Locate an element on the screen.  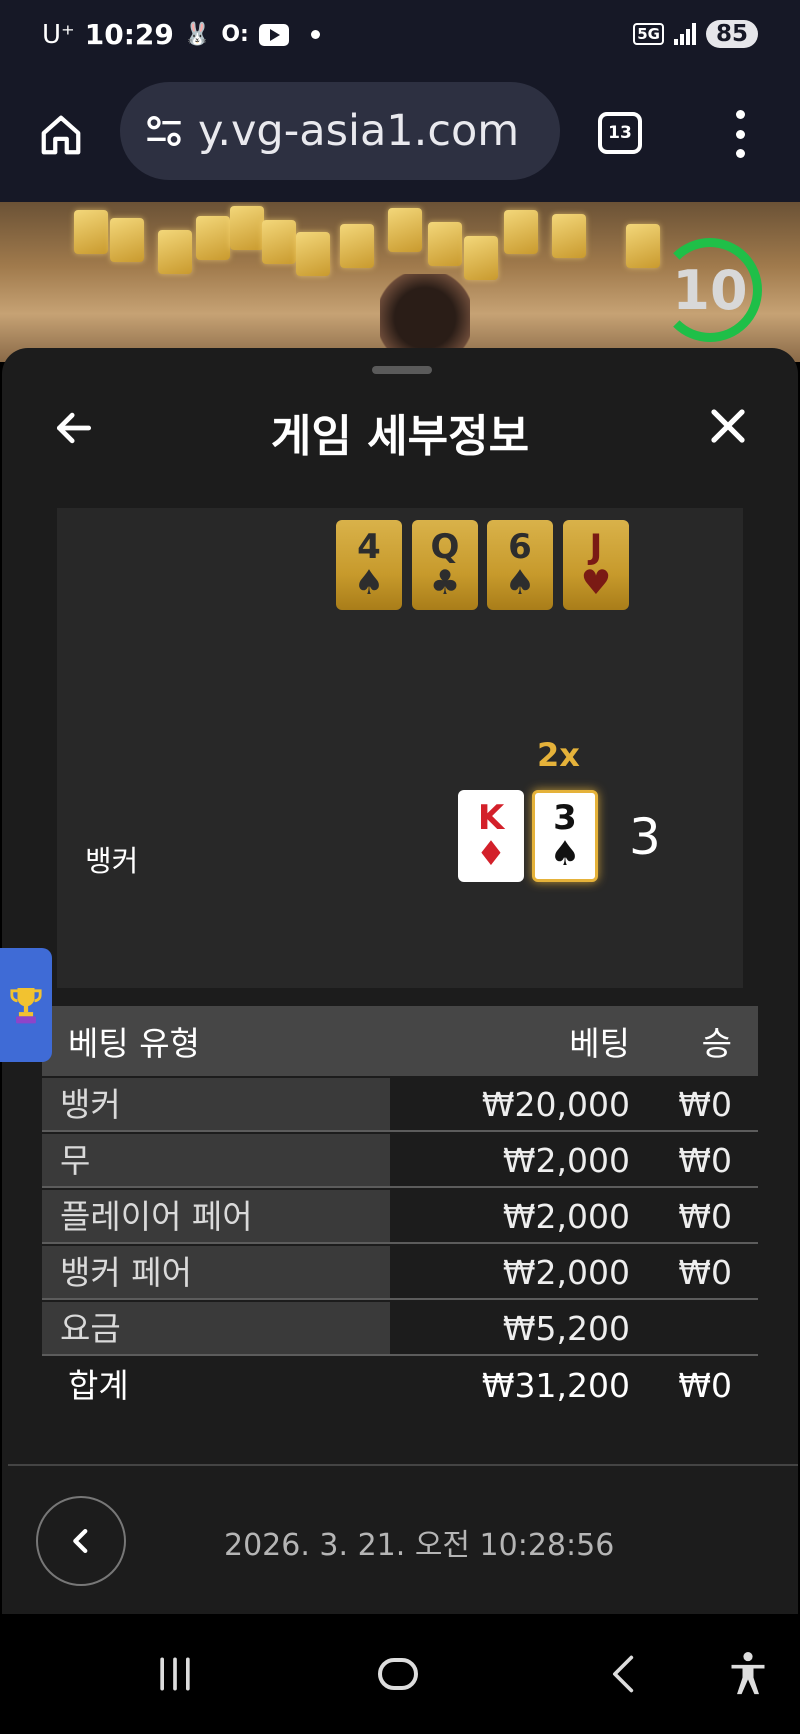
total-bet: ₩31,200 is located at coordinates (555, 1385).